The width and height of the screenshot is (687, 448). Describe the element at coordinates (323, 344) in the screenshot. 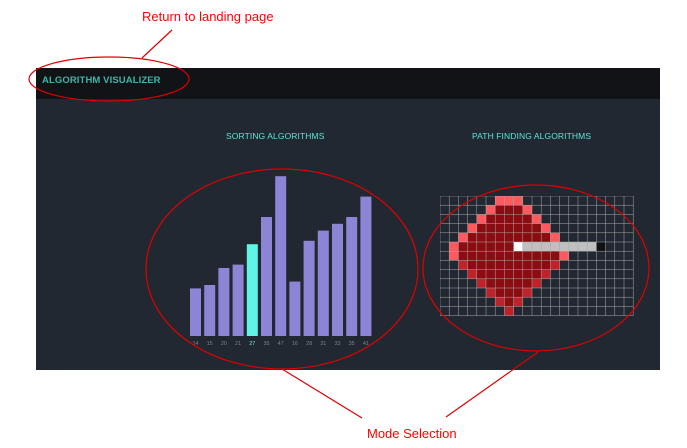

I see `sort-bar-value: 31` at that location.